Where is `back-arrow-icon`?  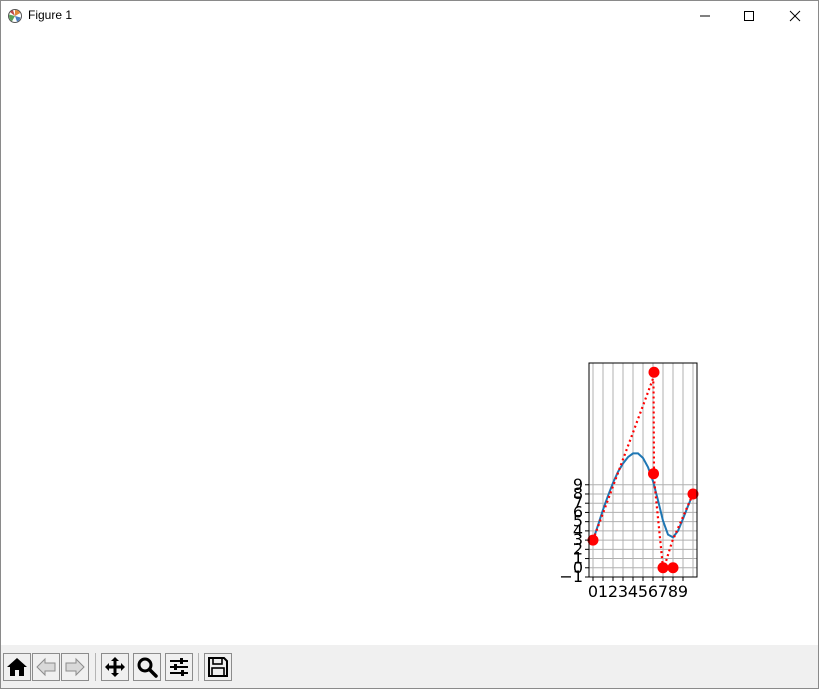
back-arrow-icon is located at coordinates (46, 667).